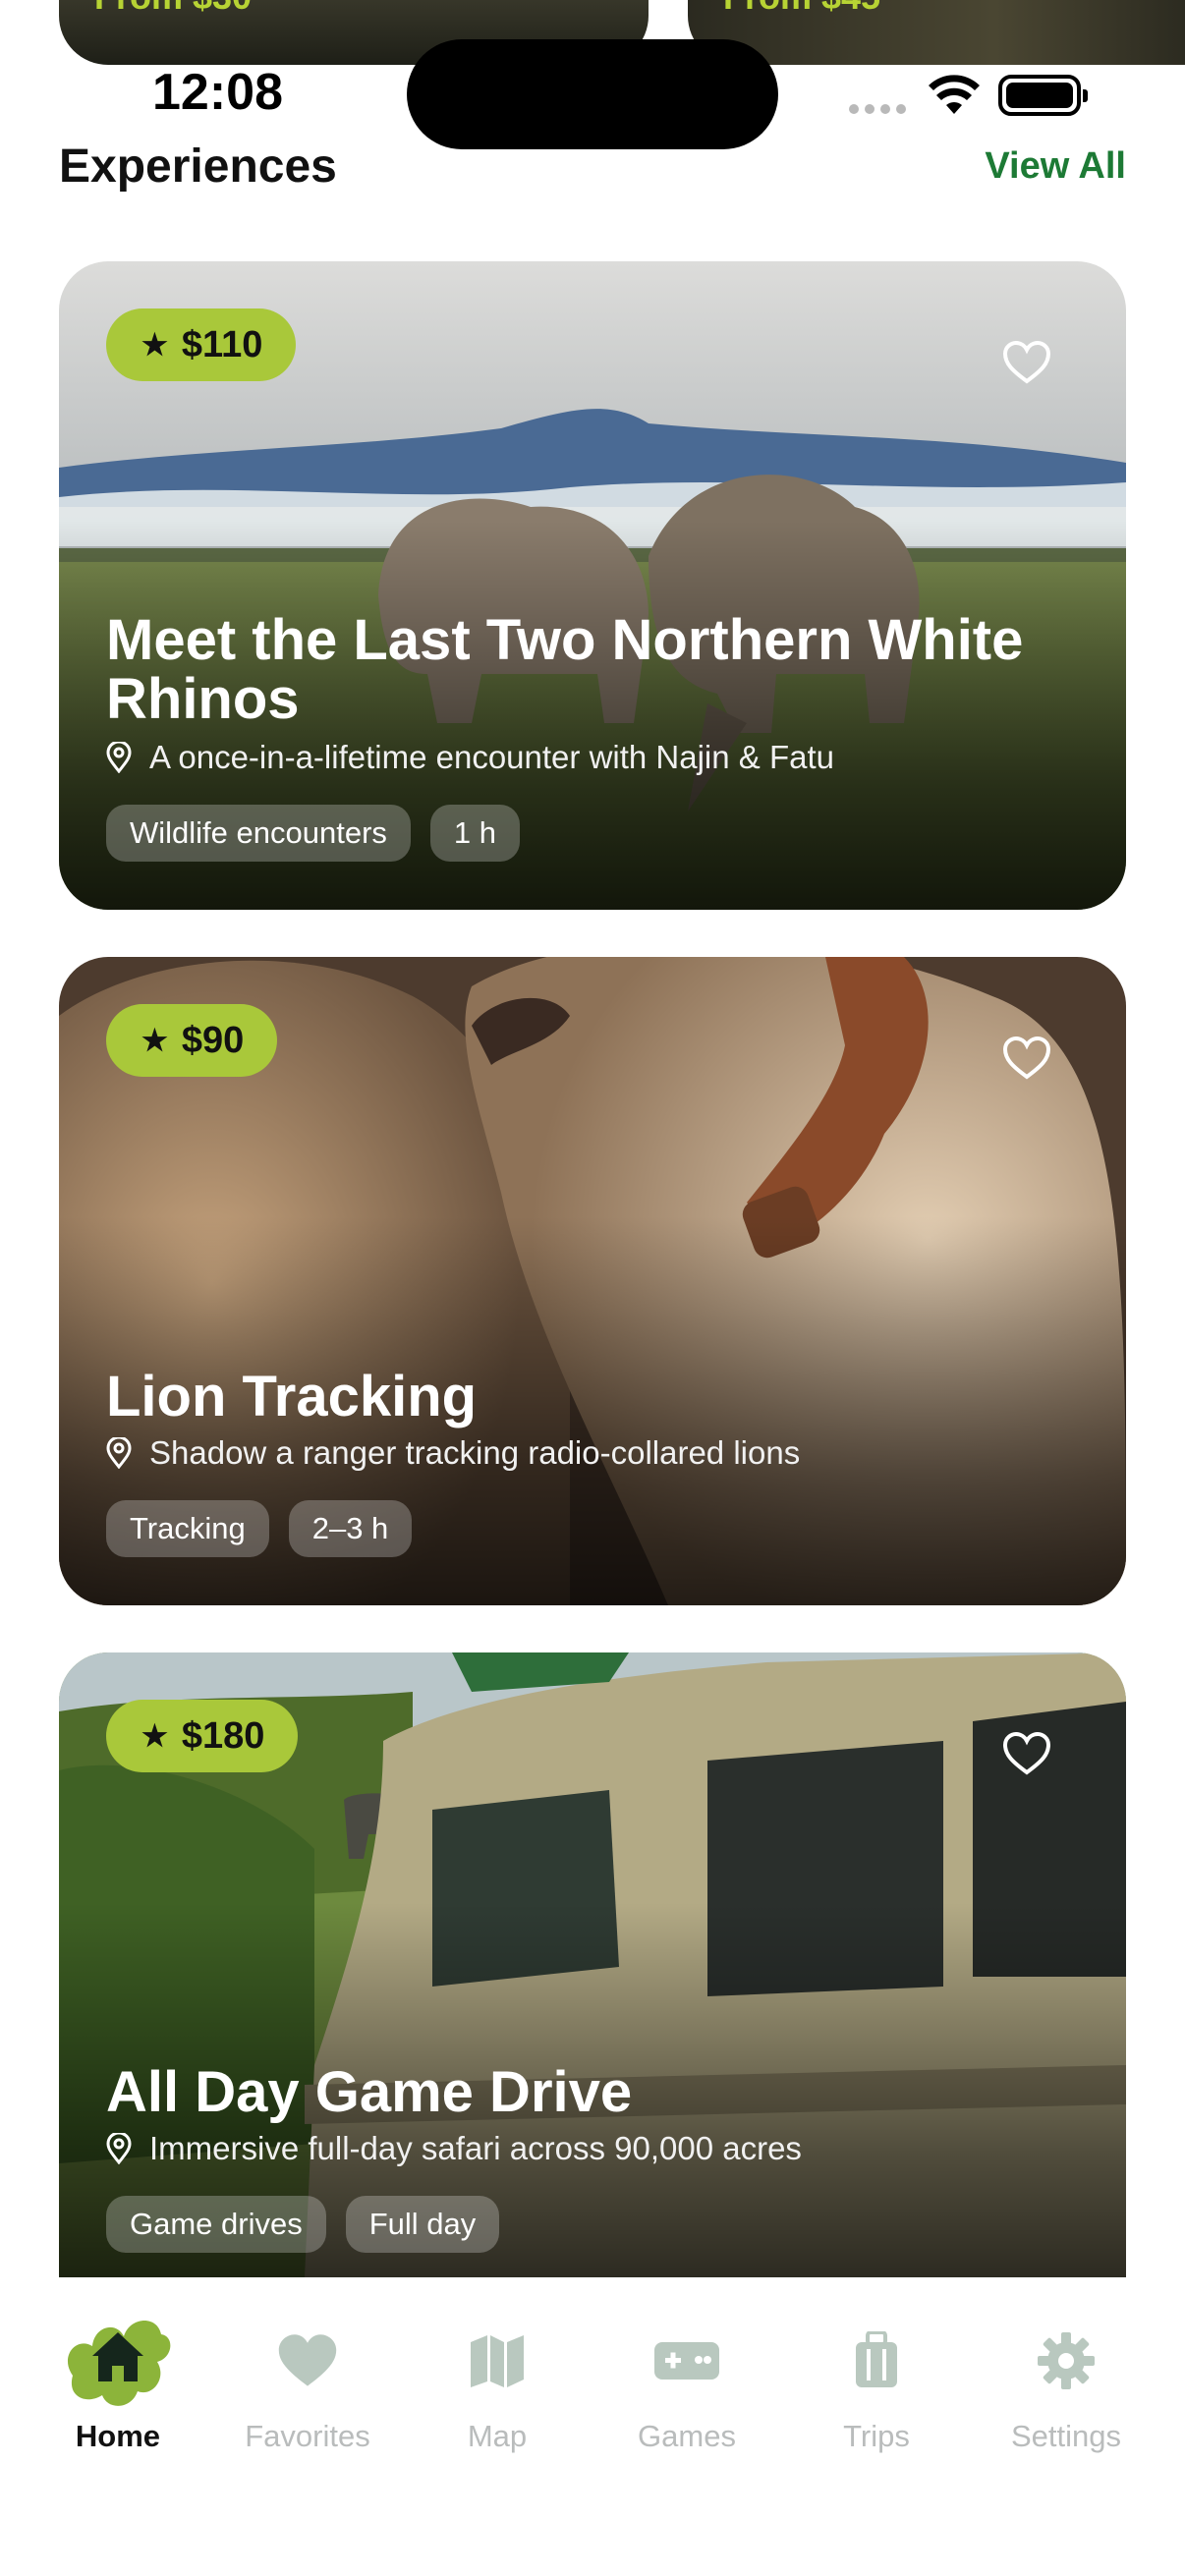  Describe the element at coordinates (1067, 2360) in the screenshot. I see `gear-icon` at that location.